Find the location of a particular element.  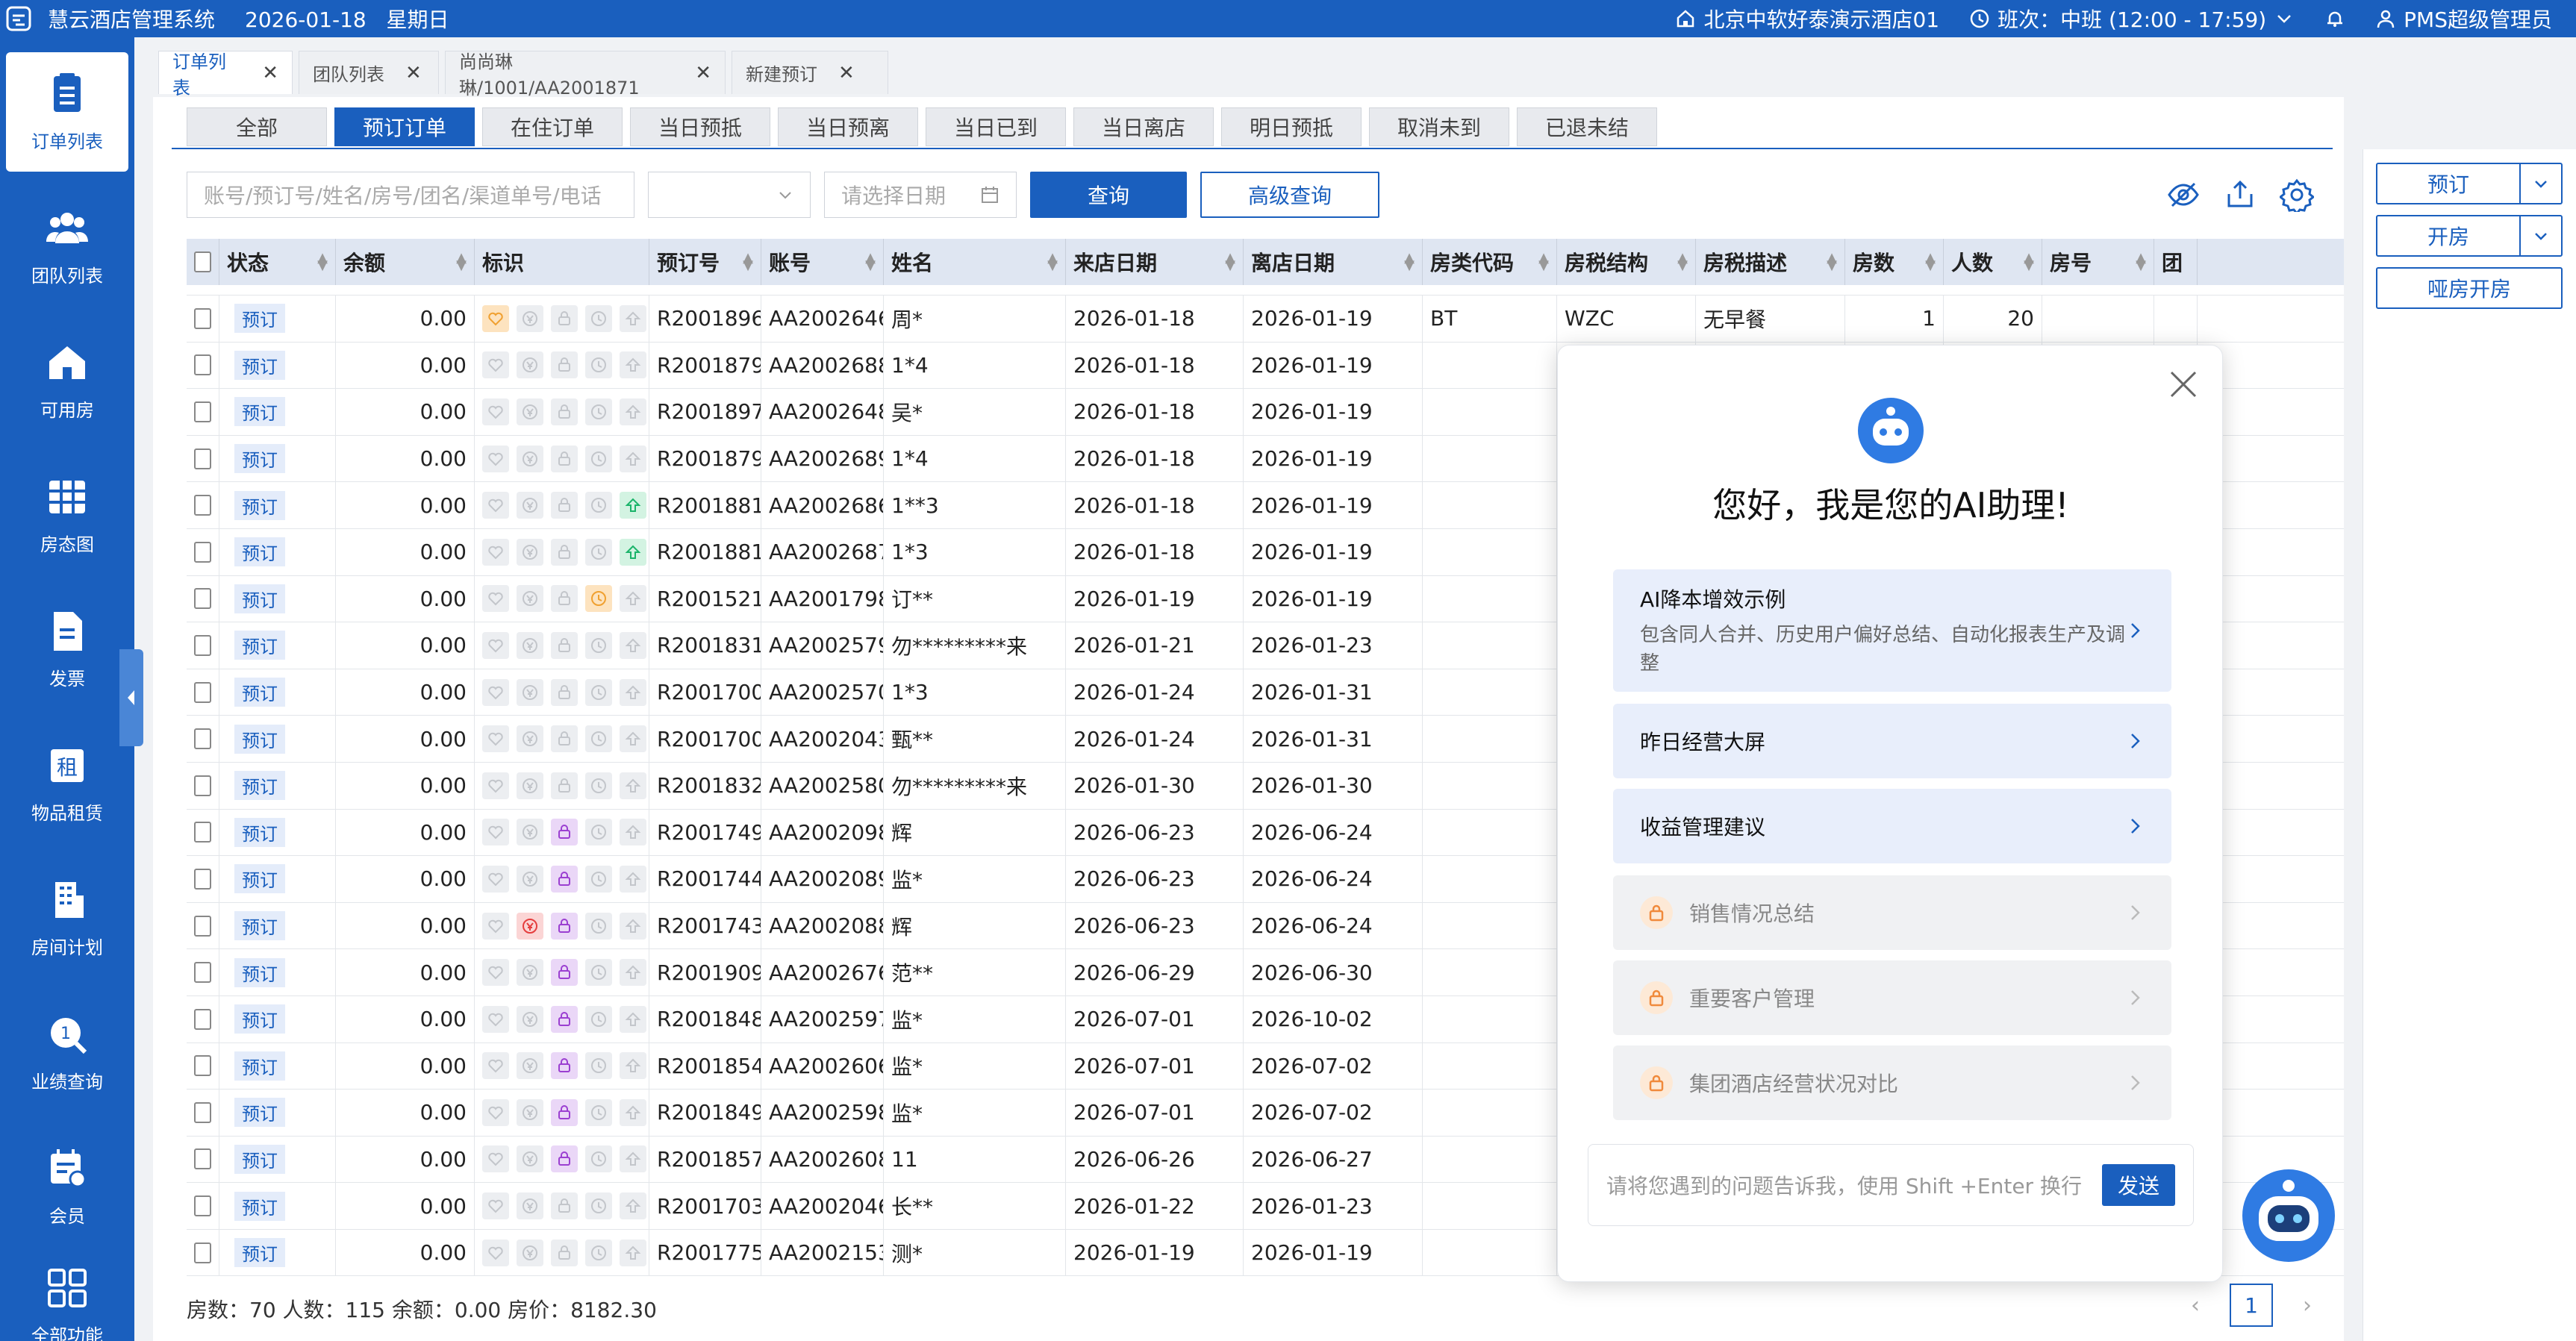

column-header: 房税描述 ▲ ▼ is located at coordinates (1771, 262).